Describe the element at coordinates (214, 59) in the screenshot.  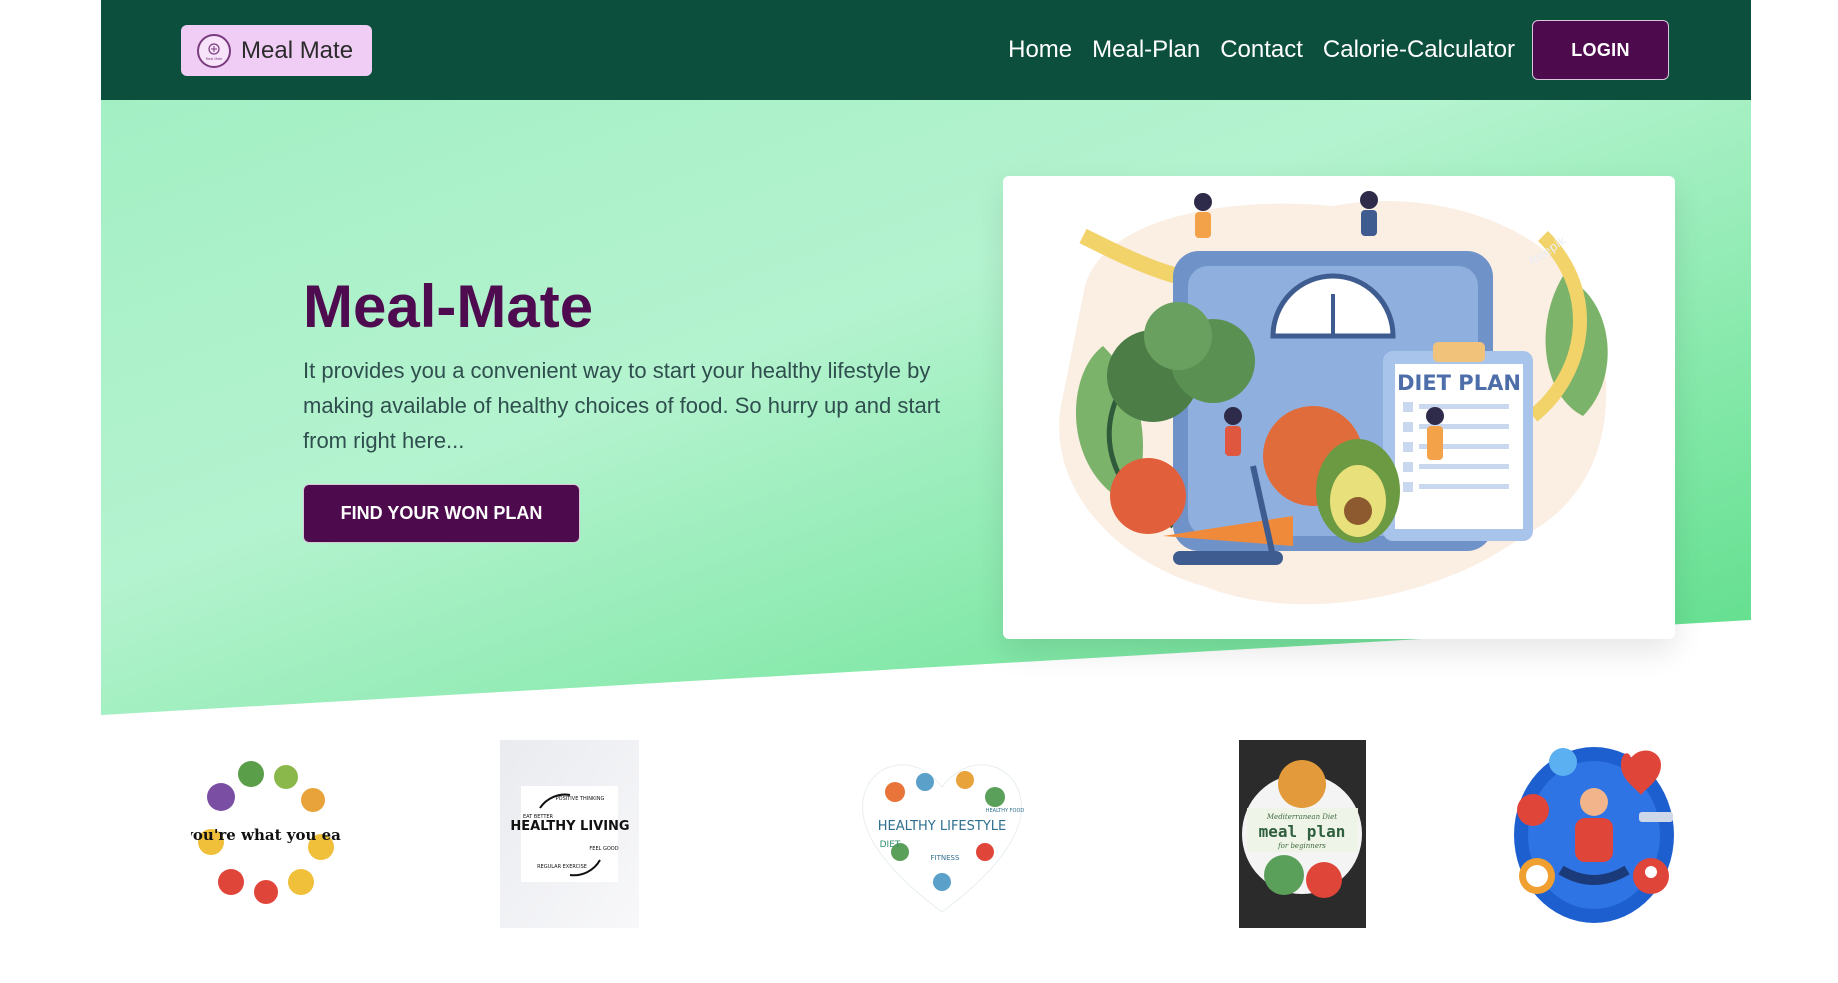
I see `logo-text: Meal Mate` at that location.